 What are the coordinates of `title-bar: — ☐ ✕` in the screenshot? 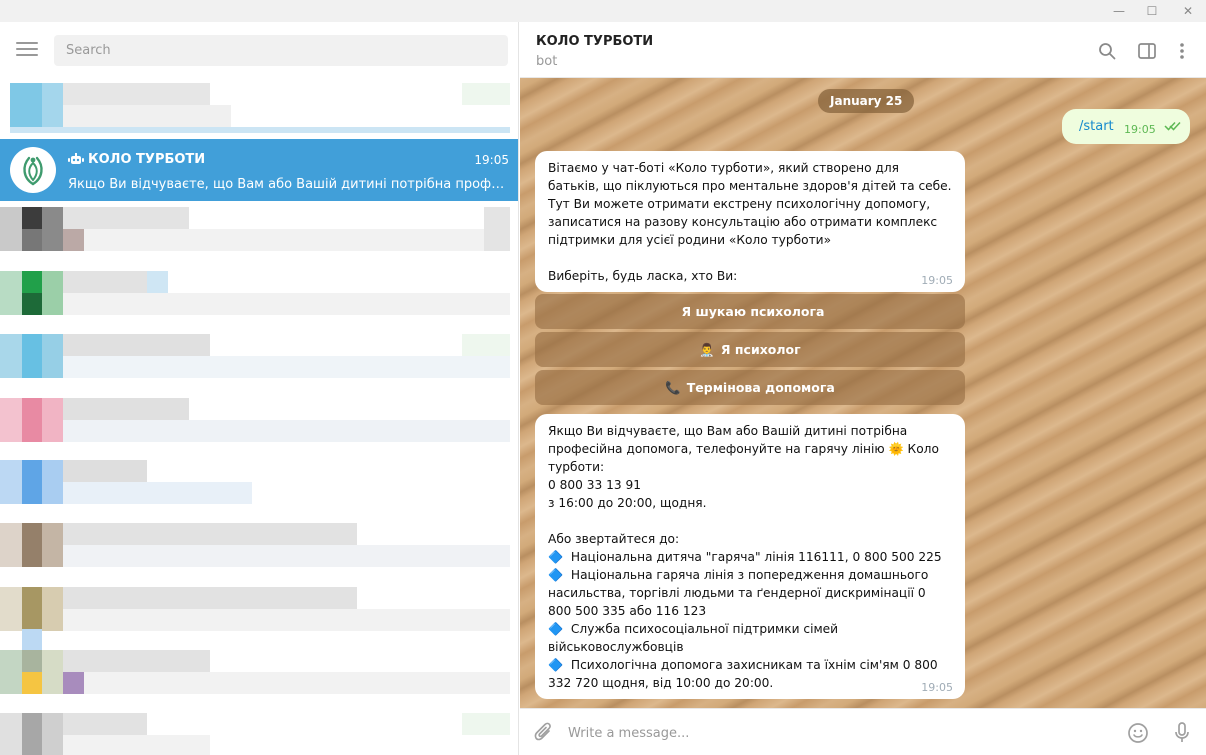 It's located at (603, 11).